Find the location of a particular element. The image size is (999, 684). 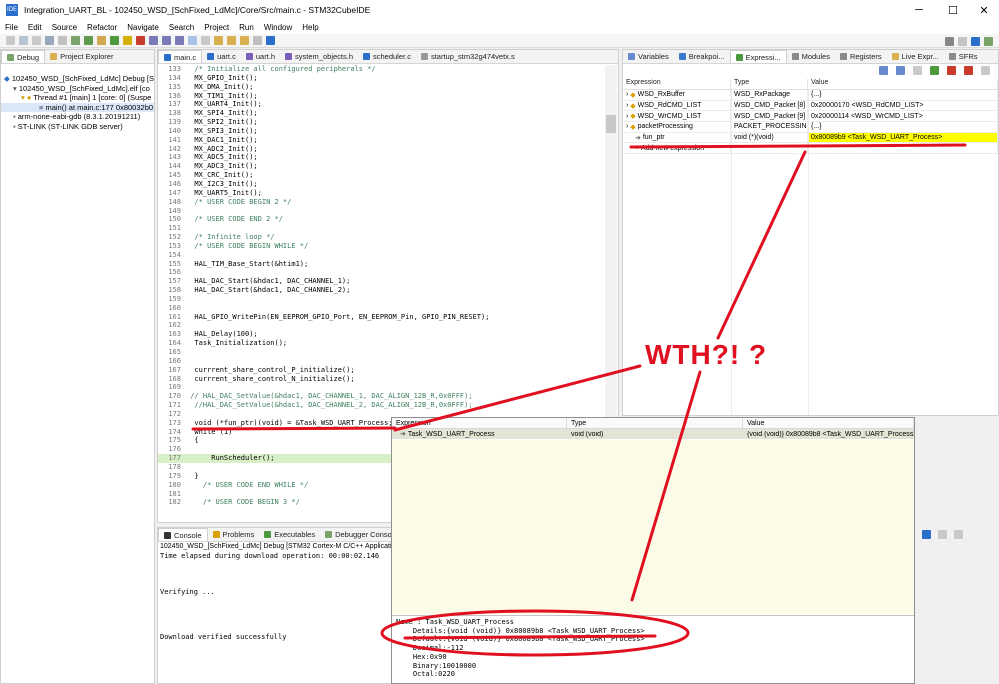

underline-details is located at coordinates (530, 637).